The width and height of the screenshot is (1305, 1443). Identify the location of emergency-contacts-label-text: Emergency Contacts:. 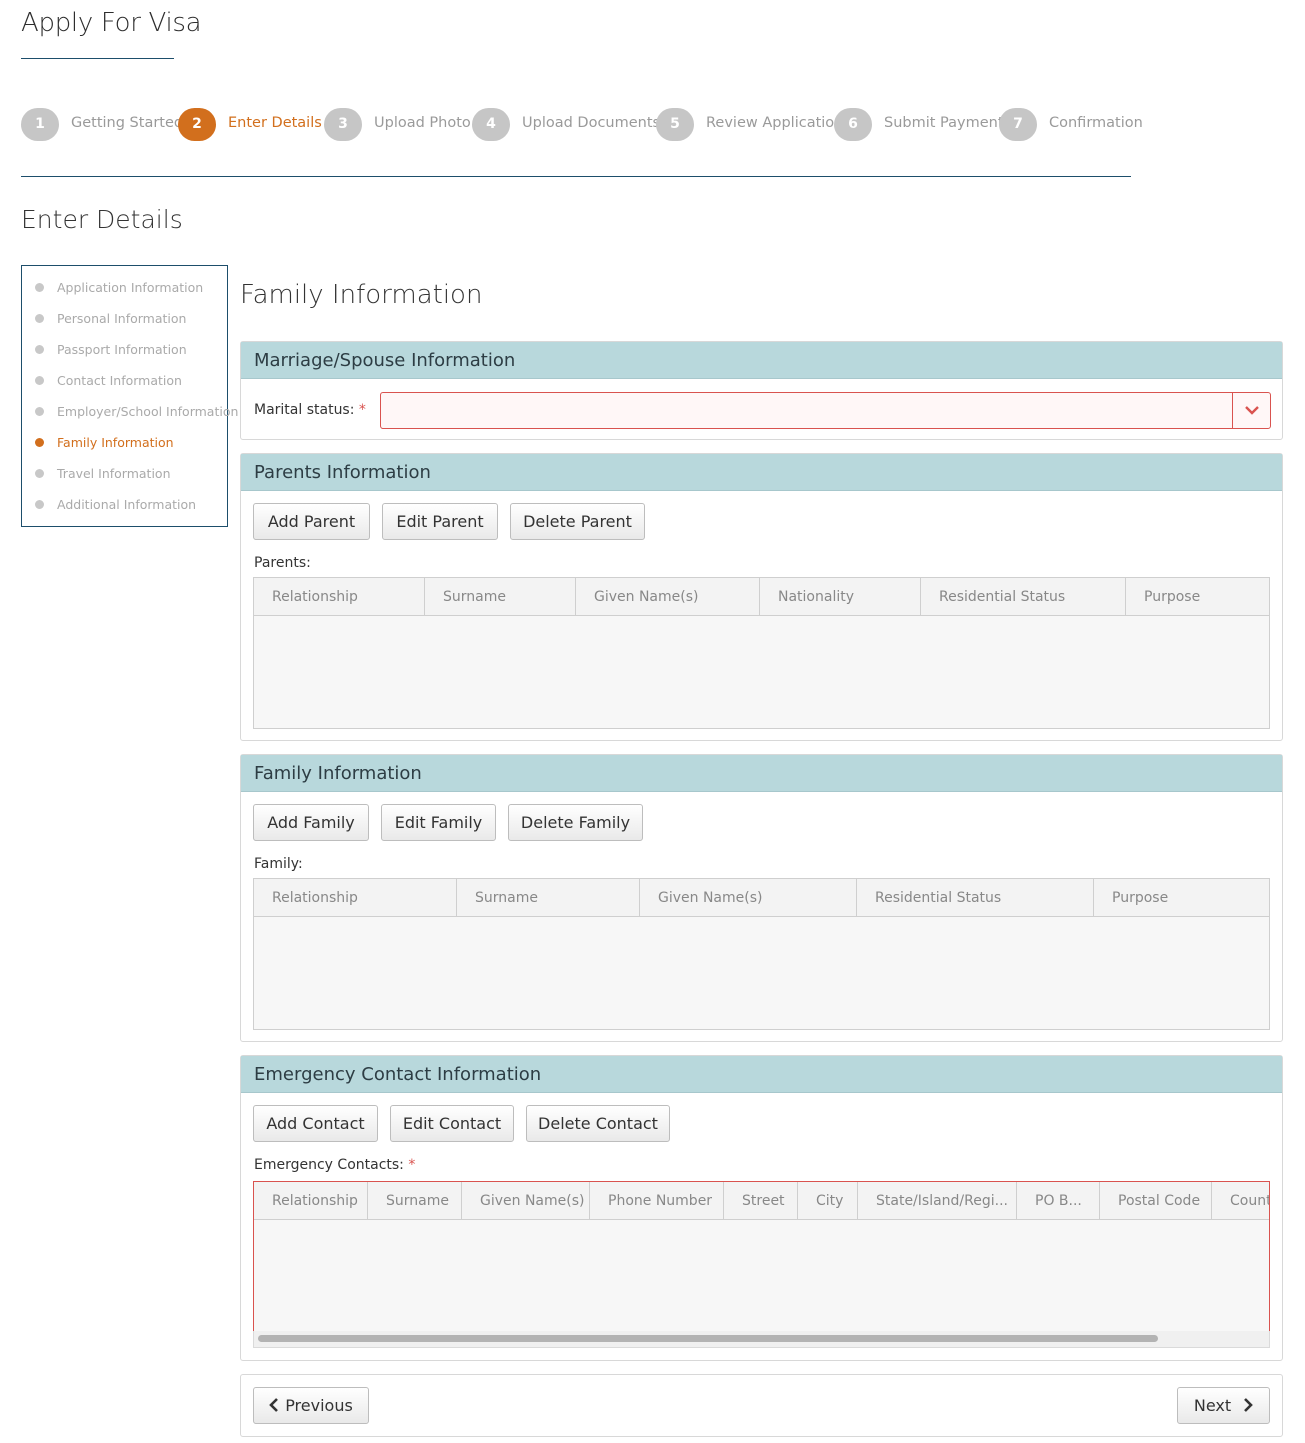
(329, 1165).